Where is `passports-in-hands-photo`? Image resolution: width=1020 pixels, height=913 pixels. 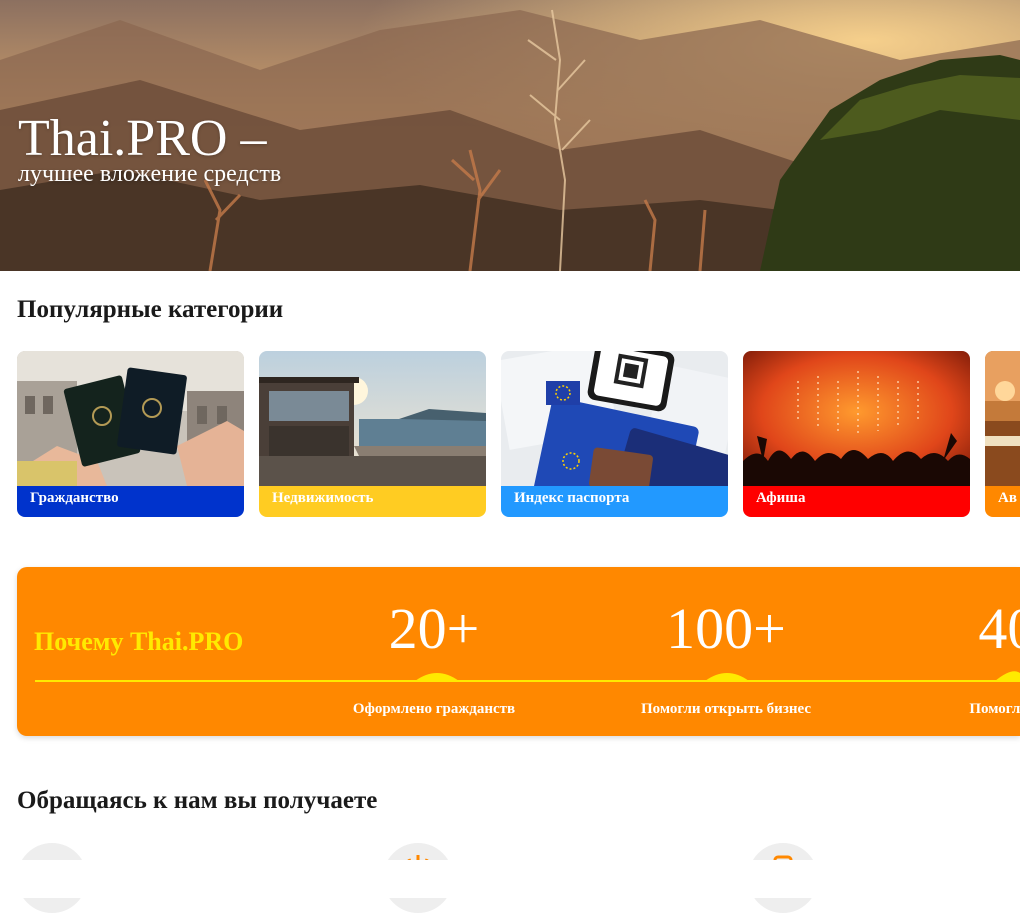
passports-in-hands-photo is located at coordinates (130, 418).